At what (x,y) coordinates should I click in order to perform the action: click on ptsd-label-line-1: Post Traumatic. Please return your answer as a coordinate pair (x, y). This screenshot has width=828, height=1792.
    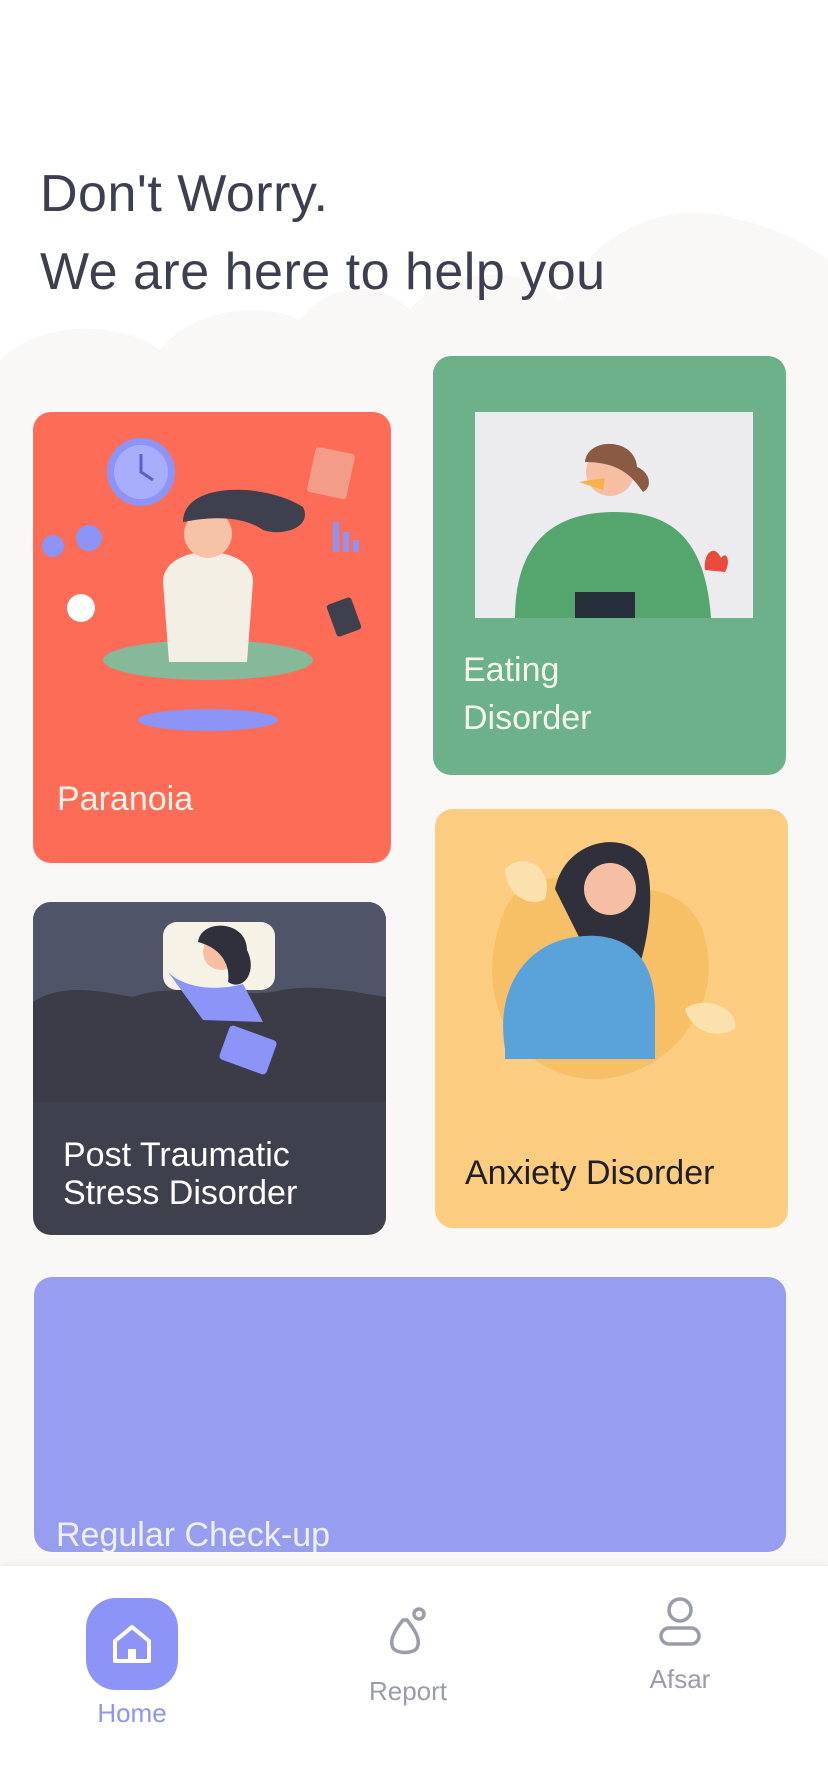
    Looking at the image, I should click on (176, 1155).